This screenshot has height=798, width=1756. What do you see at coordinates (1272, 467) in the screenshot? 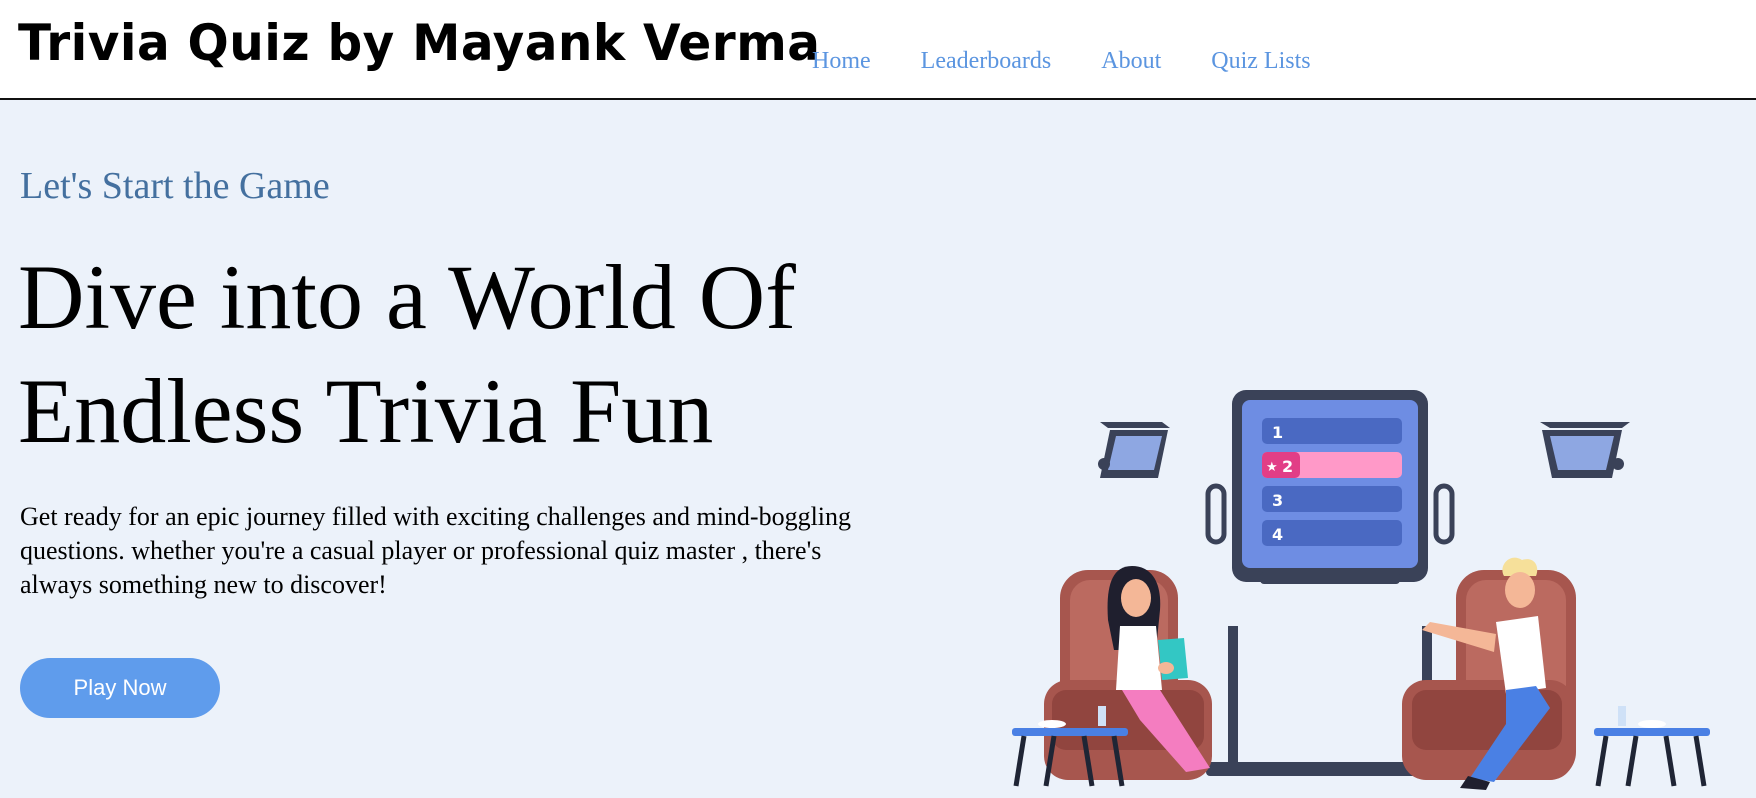
I see `star-icon: ★` at bounding box center [1272, 467].